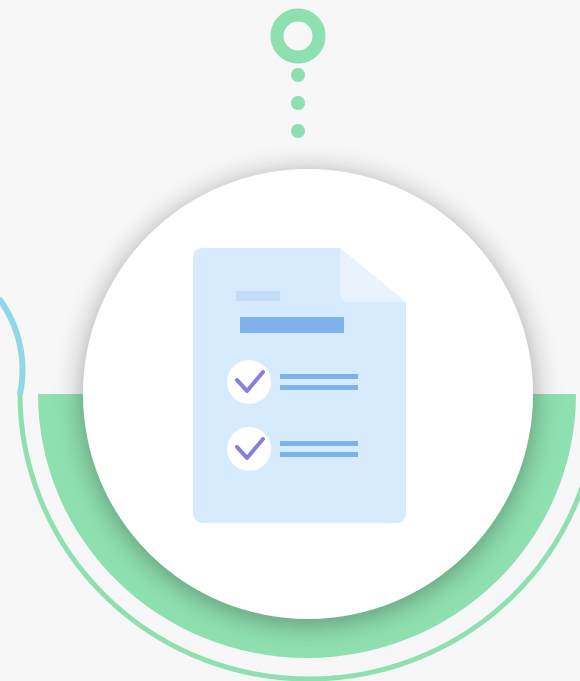  Describe the element at coordinates (292, 325) in the screenshot. I see `document-title-line` at that location.